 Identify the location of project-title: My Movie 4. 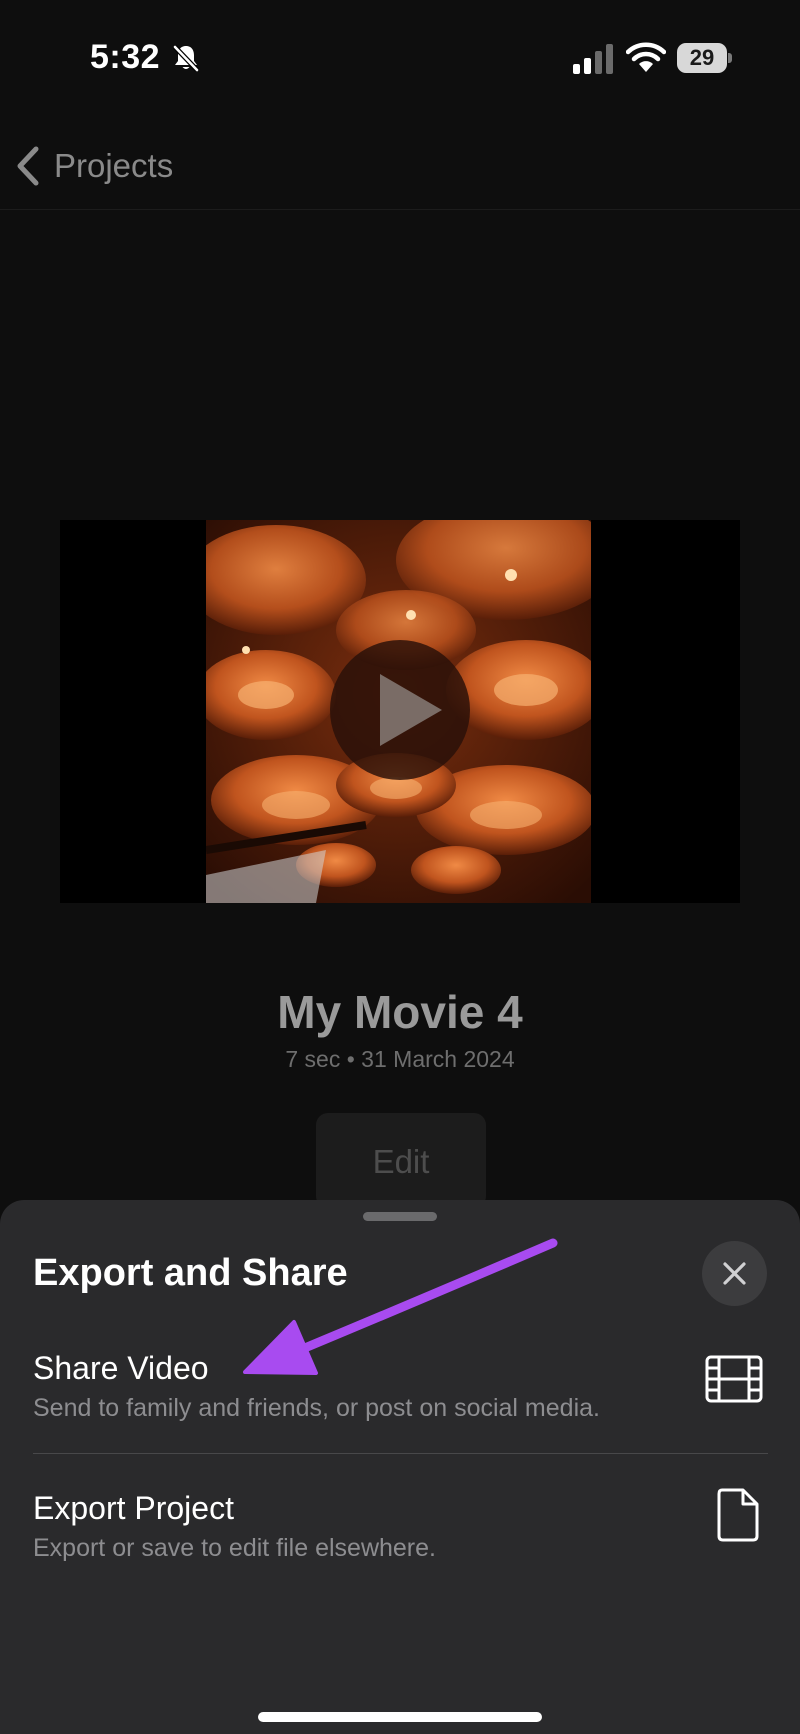
(400, 1012).